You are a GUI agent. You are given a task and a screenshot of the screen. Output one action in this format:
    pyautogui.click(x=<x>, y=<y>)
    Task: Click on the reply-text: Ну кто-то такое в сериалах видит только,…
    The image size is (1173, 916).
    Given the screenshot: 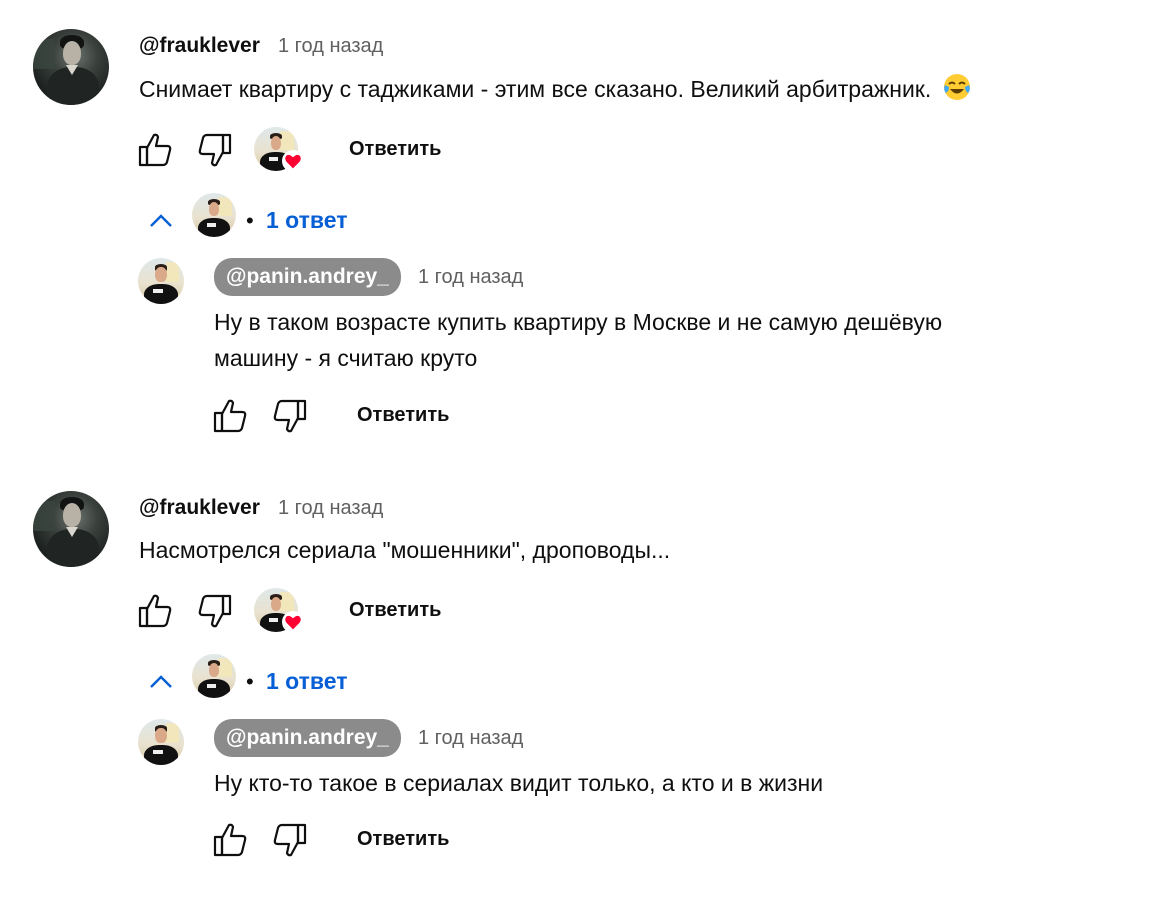 What is the action you would take?
    pyautogui.click(x=519, y=783)
    